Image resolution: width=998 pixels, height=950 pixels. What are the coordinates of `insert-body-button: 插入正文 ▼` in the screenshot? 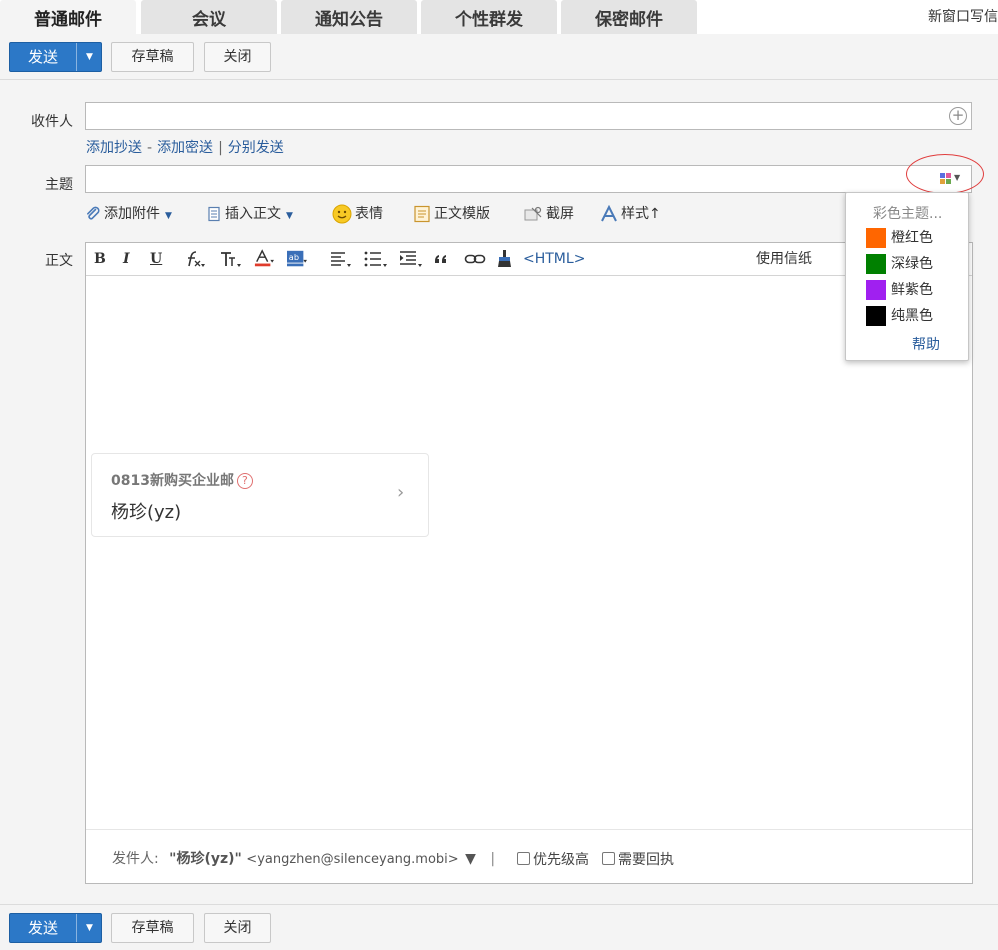 It's located at (249, 214).